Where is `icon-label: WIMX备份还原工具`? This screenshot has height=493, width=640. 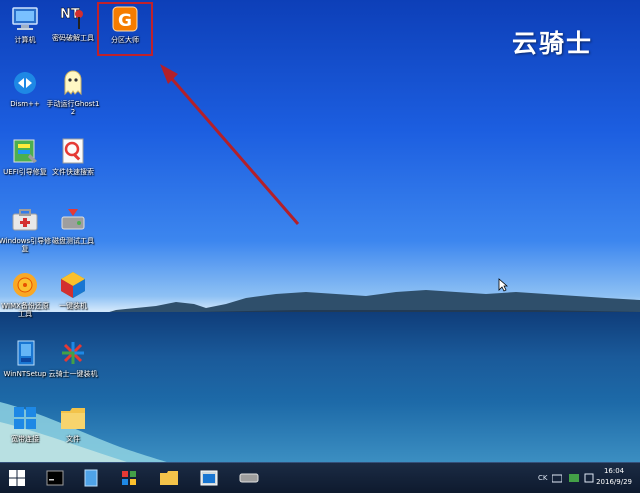
icon-label: WIMX备份还原工具 is located at coordinates (25, 310).